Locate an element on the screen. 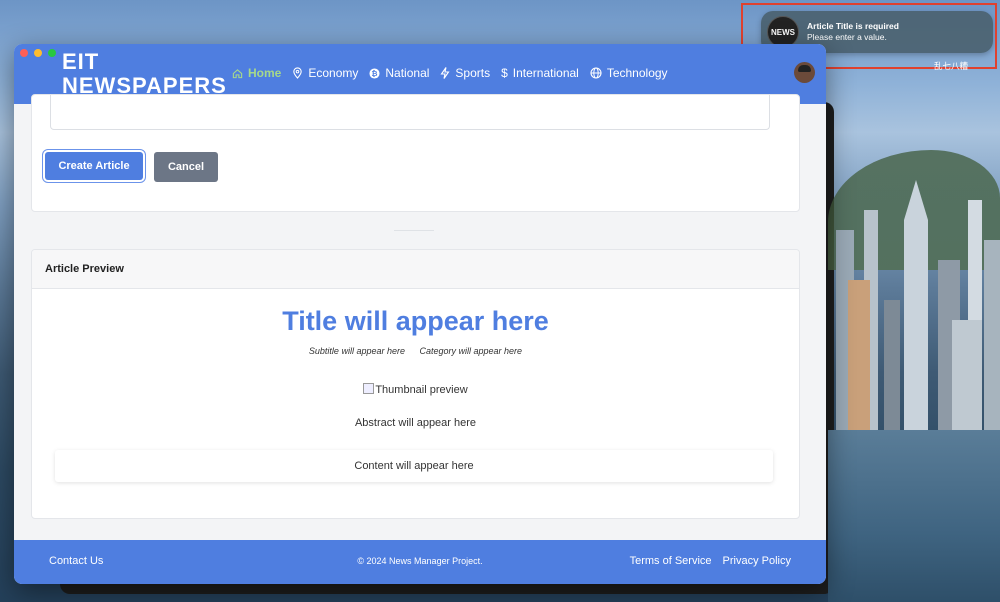 This screenshot has height=602, width=1000. nav-item-label: National is located at coordinates (407, 73).